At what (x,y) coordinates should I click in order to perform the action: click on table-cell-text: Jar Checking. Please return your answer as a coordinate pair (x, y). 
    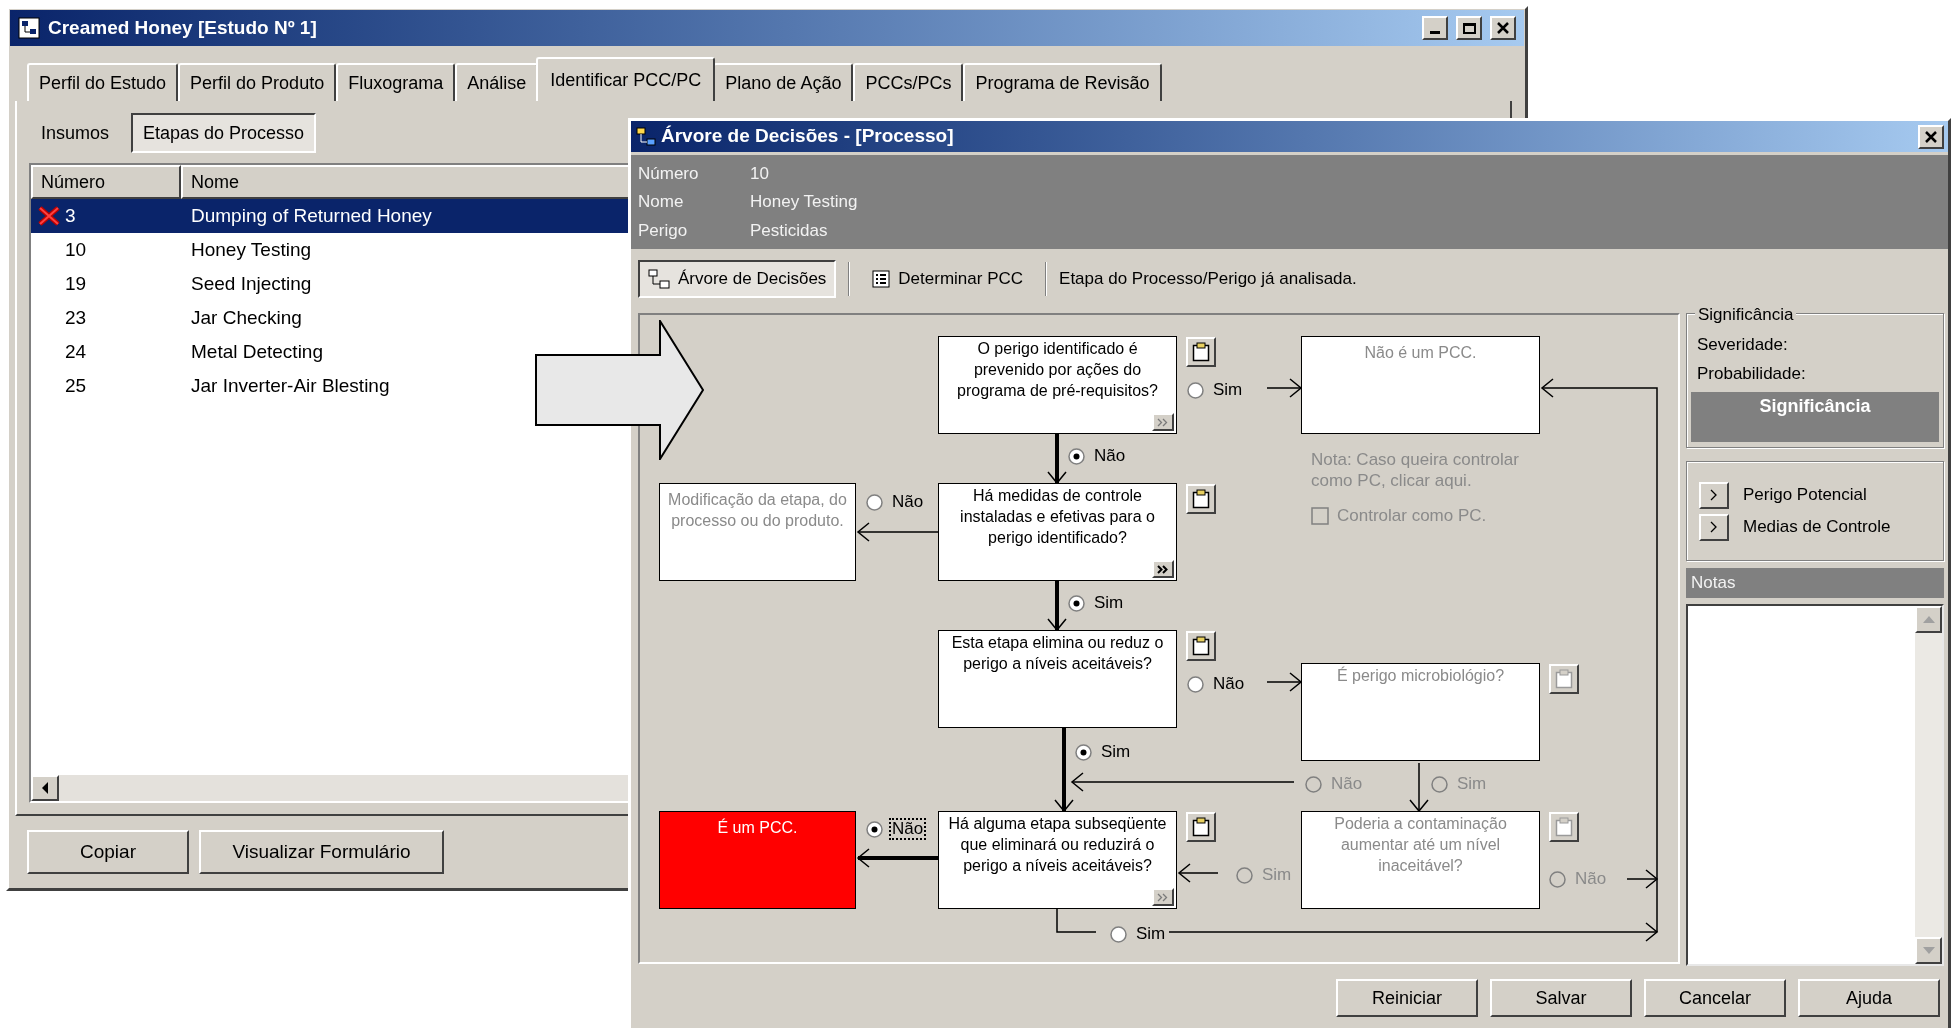
    Looking at the image, I should click on (246, 317).